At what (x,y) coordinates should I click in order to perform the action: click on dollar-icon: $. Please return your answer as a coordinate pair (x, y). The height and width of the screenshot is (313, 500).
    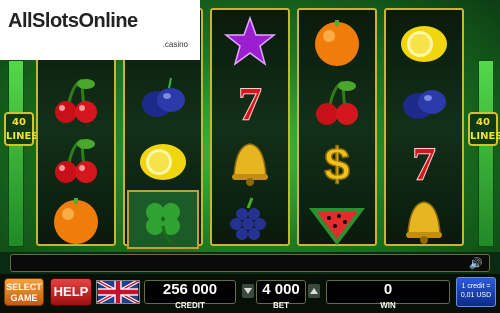
    Looking at the image, I should click on (336, 162).